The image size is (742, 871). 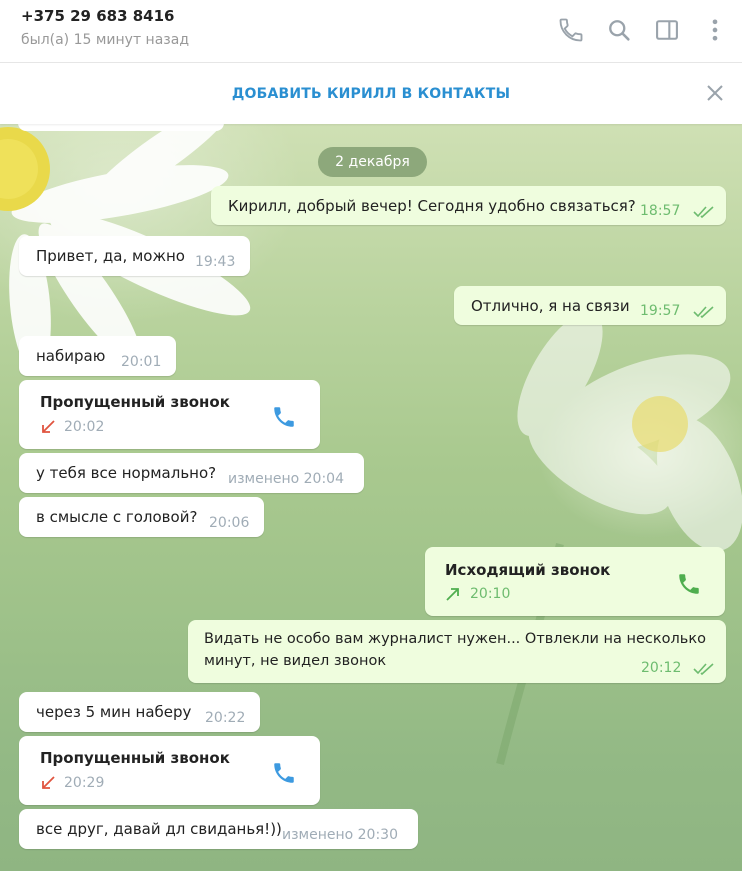 What do you see at coordinates (340, 835) in the screenshot?
I see `message-time: изменено 20:30` at bounding box center [340, 835].